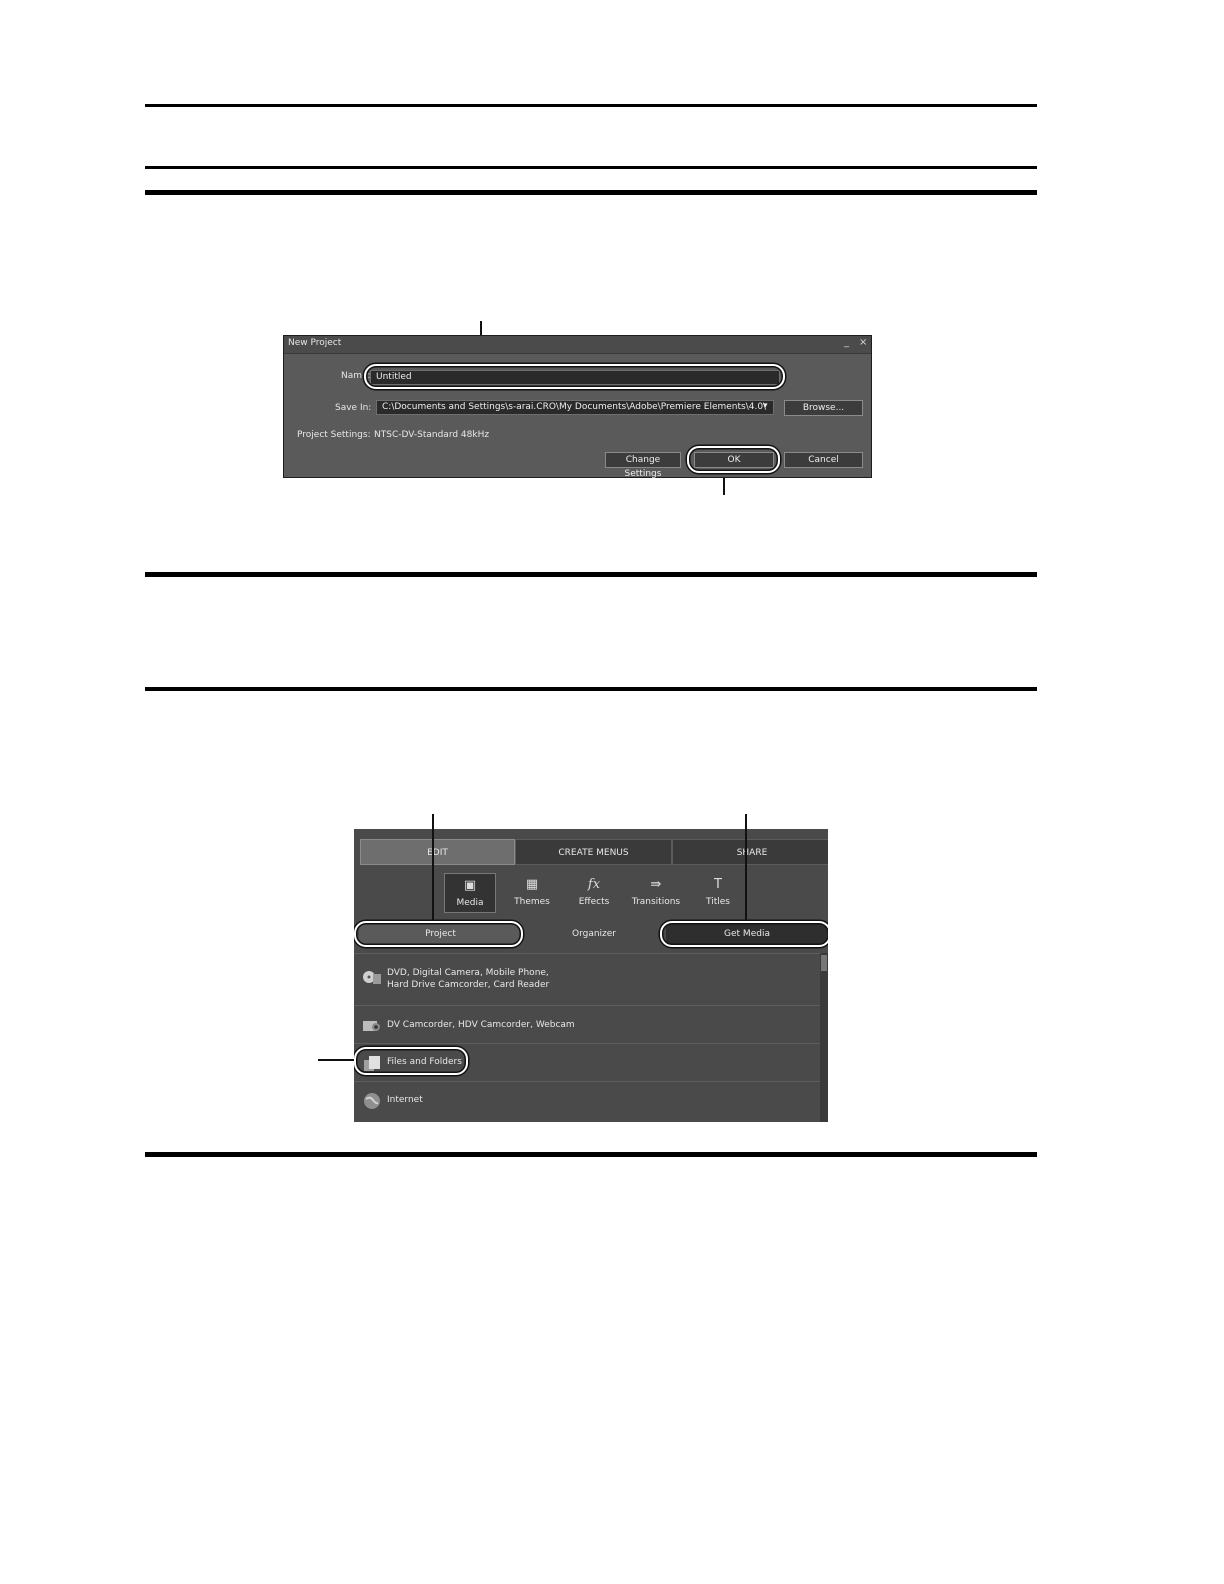 Image resolution: width=1224 pixels, height=1584 pixels. I want to click on save-in-label: Save In:, so click(353, 408).